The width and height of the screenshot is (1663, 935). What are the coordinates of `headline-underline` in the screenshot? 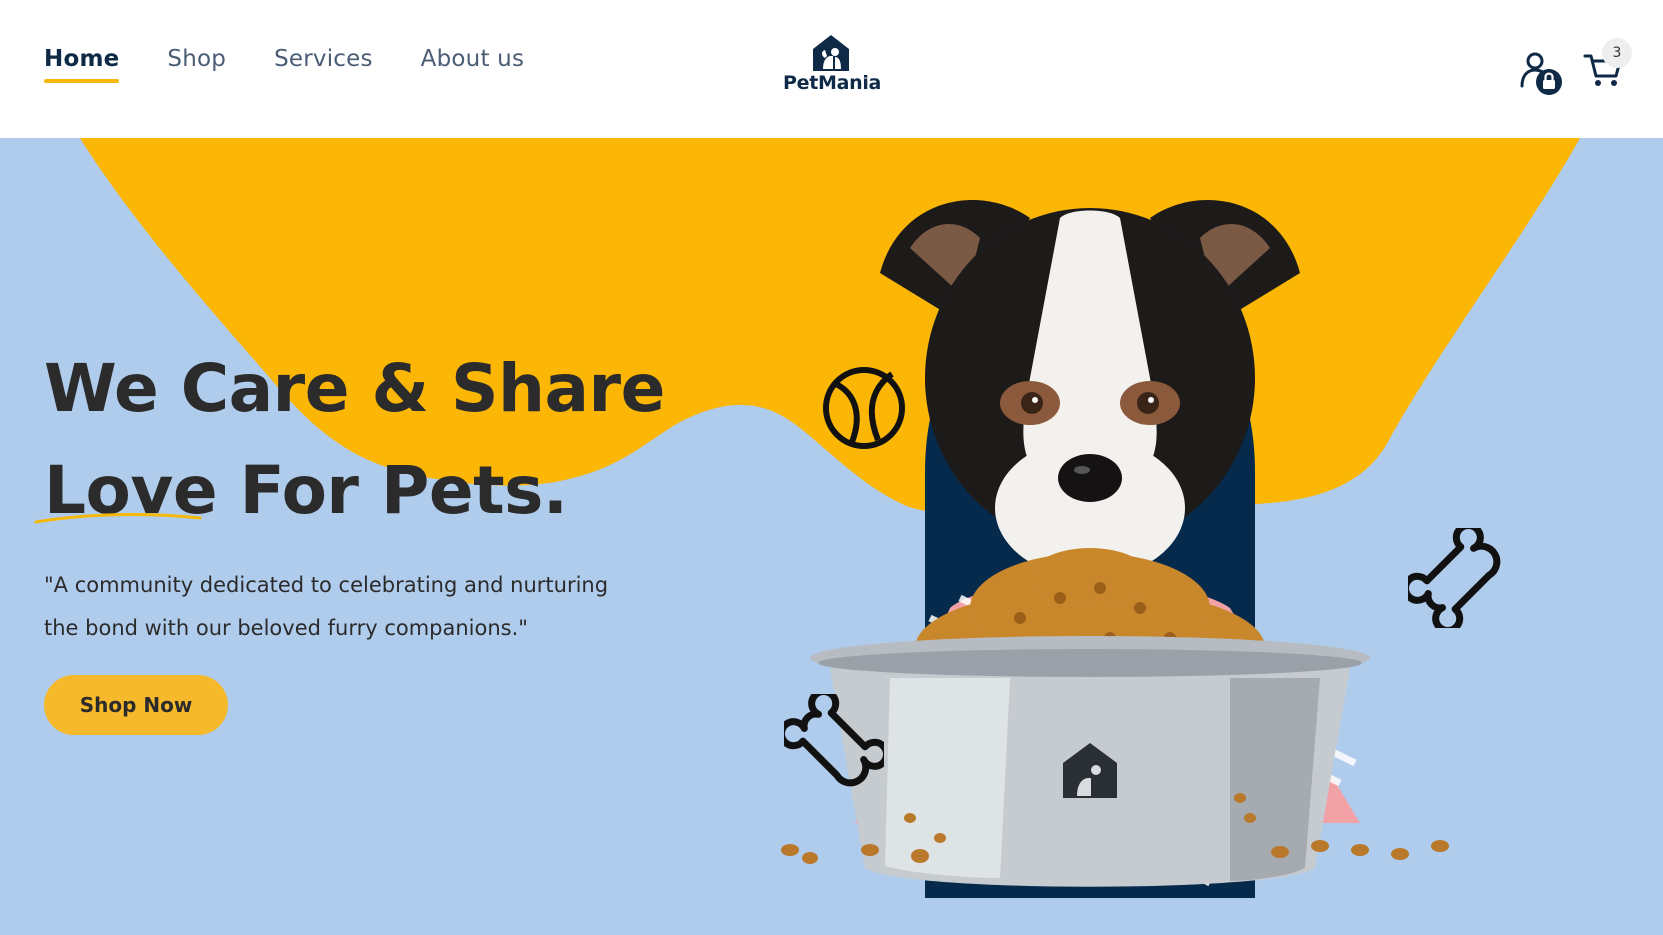 It's located at (118, 518).